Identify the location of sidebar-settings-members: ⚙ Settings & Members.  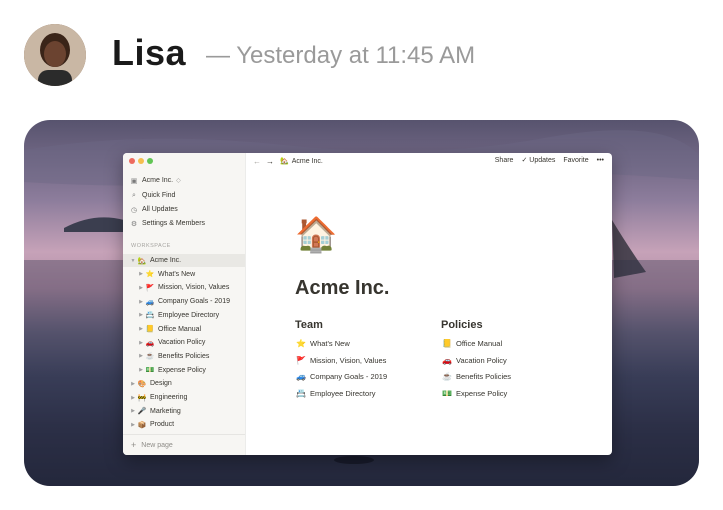
(184, 223).